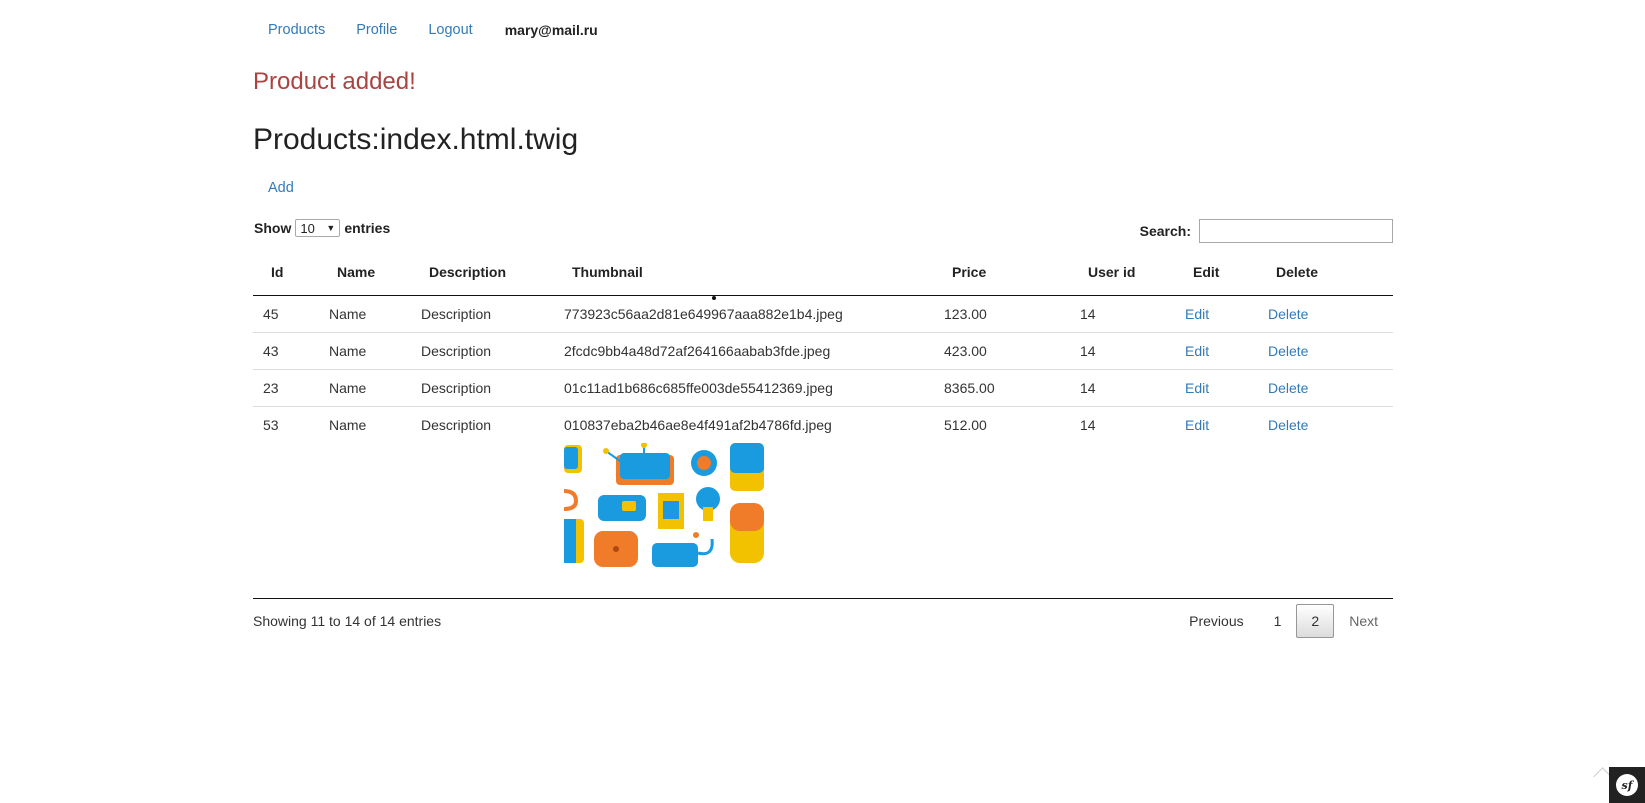 Image resolution: width=1645 pixels, height=803 pixels. I want to click on flash-message: Product added!, so click(334, 81).